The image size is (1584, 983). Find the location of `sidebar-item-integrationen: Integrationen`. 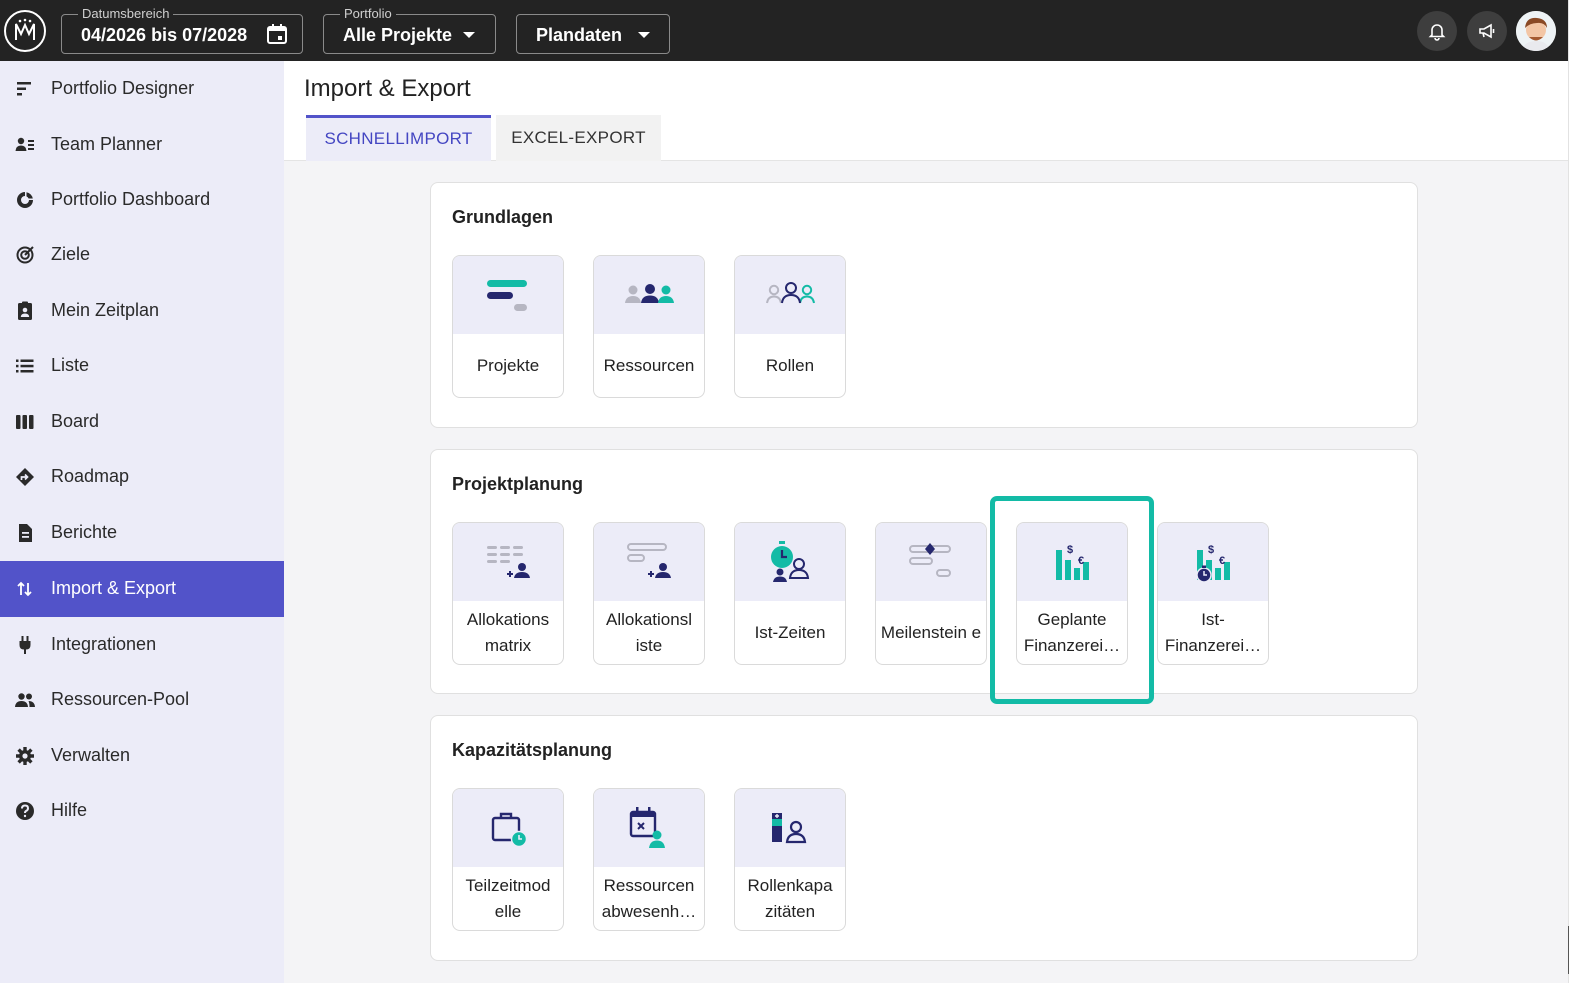

sidebar-item-integrationen: Integrationen is located at coordinates (142, 645).